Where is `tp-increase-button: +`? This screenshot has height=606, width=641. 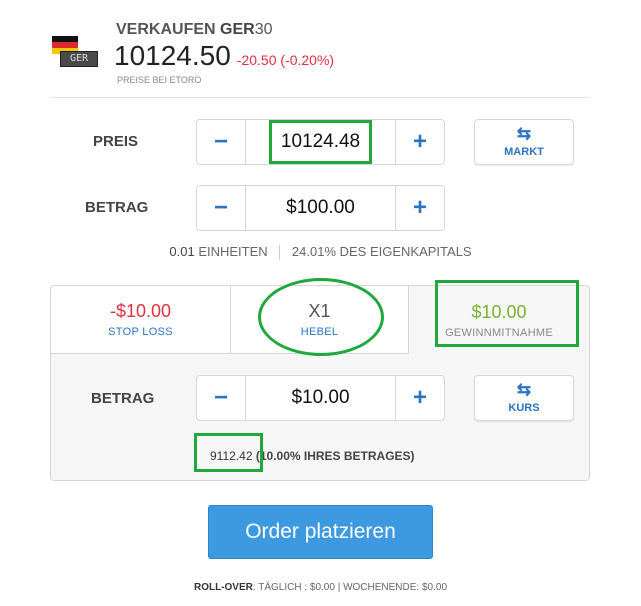
tp-increase-button: + is located at coordinates (419, 398).